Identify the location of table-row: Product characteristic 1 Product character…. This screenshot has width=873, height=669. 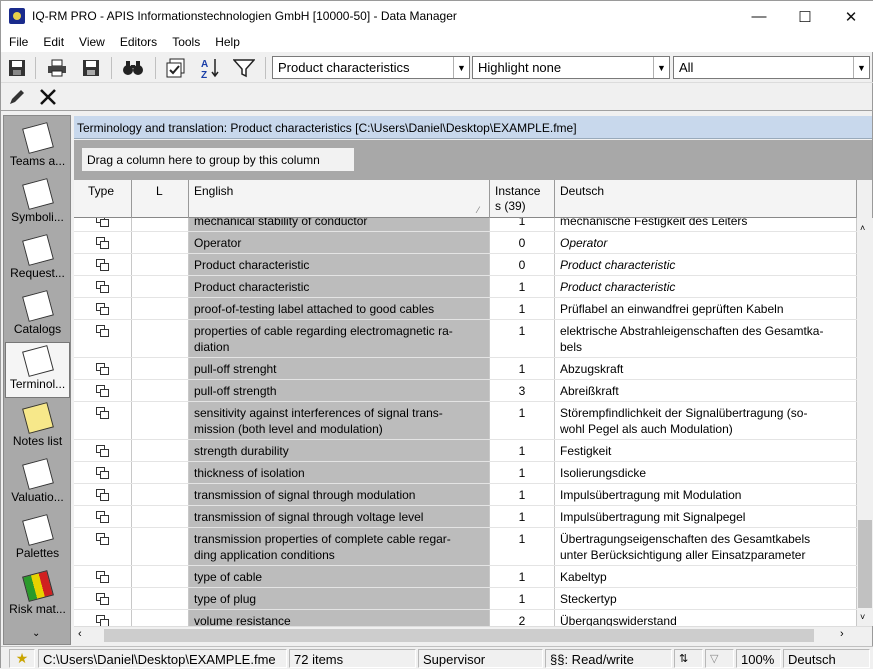
(465, 287).